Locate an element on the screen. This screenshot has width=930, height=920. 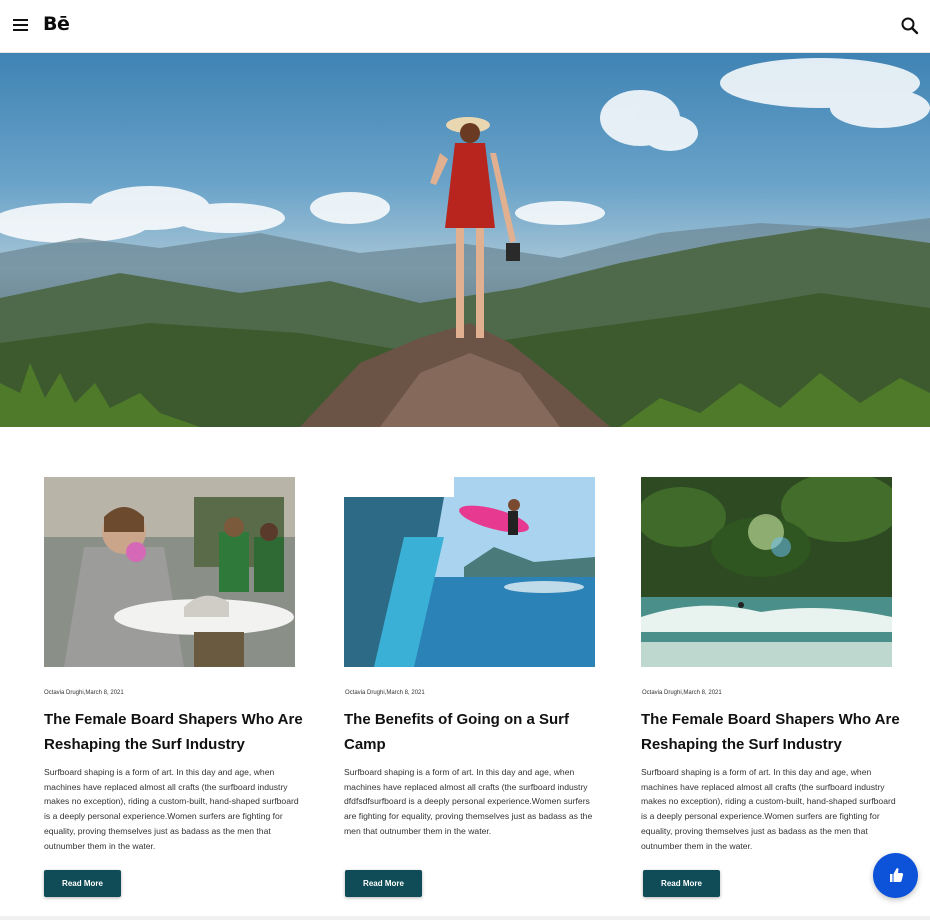
top-navigation-bar: Bē is located at coordinates (465, 26).